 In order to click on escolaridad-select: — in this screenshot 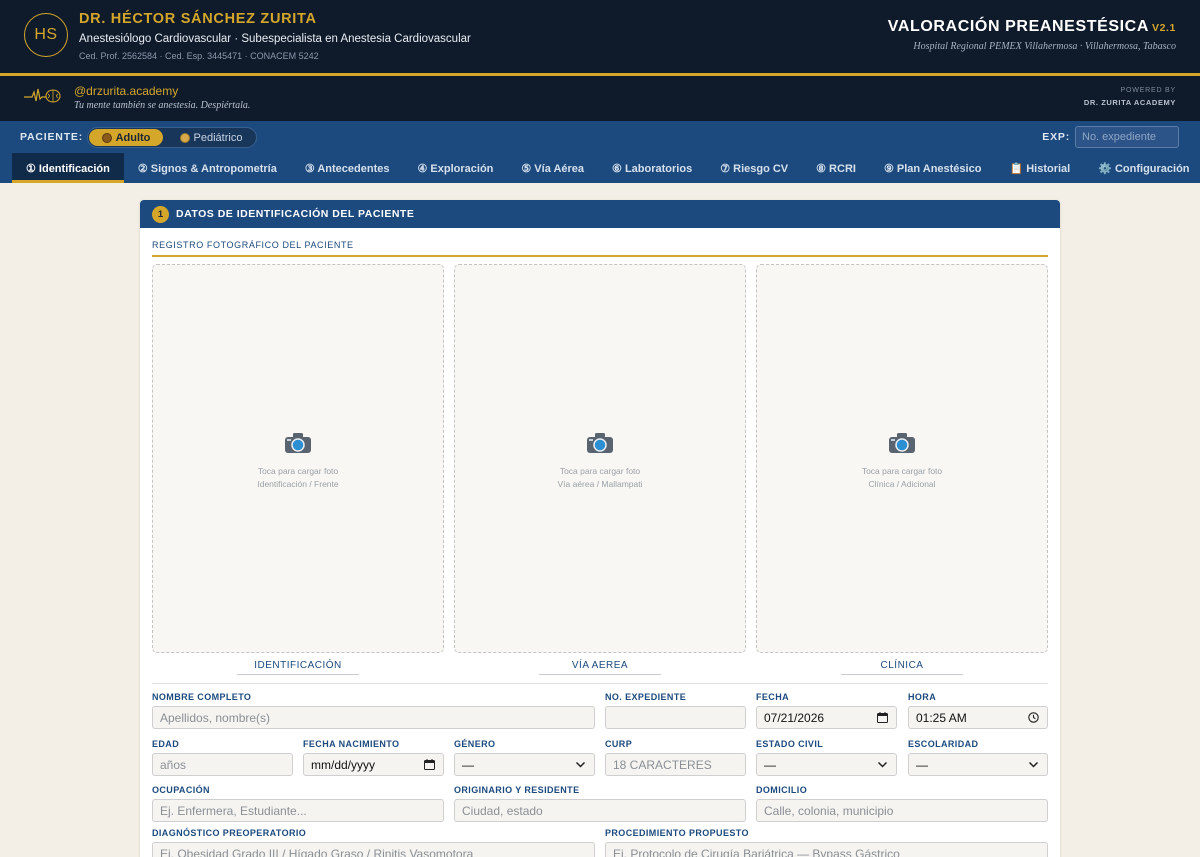, I will do `click(978, 764)`.